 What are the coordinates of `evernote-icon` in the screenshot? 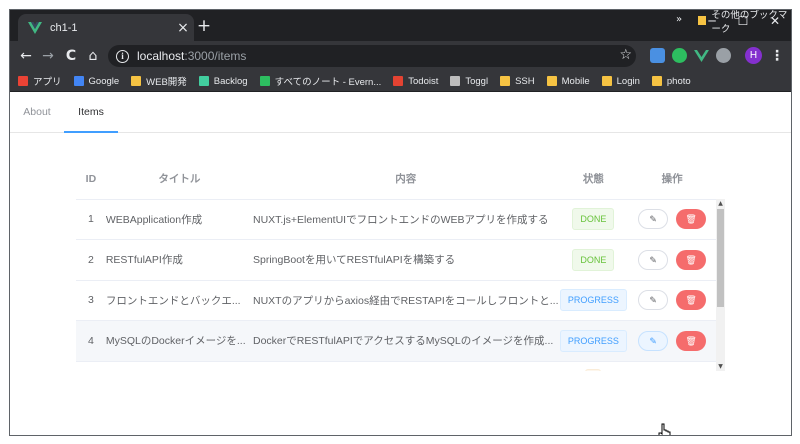 It's located at (264, 81).